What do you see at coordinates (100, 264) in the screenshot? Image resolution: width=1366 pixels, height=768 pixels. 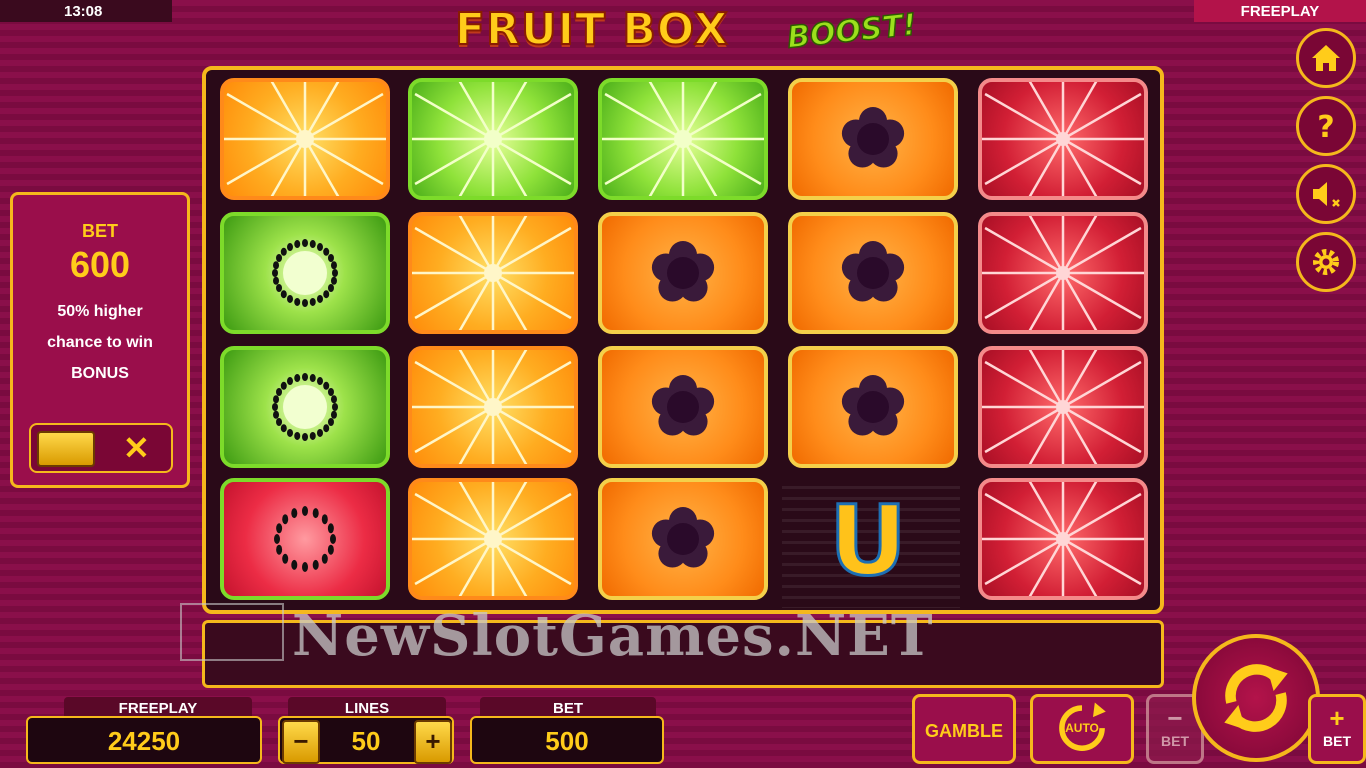 I see `bonus-bet-value: 600` at bounding box center [100, 264].